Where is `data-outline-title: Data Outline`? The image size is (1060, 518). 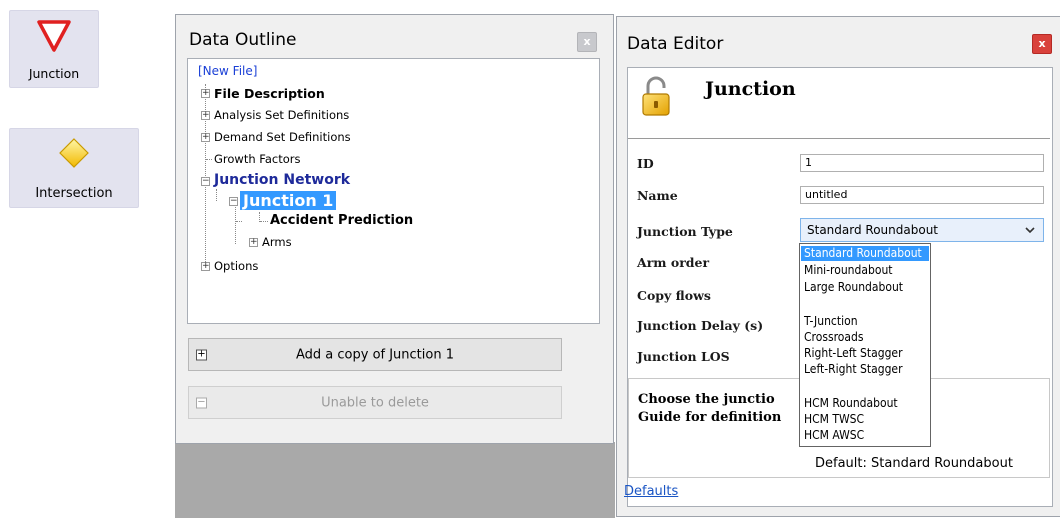 data-outline-title: Data Outline is located at coordinates (243, 40).